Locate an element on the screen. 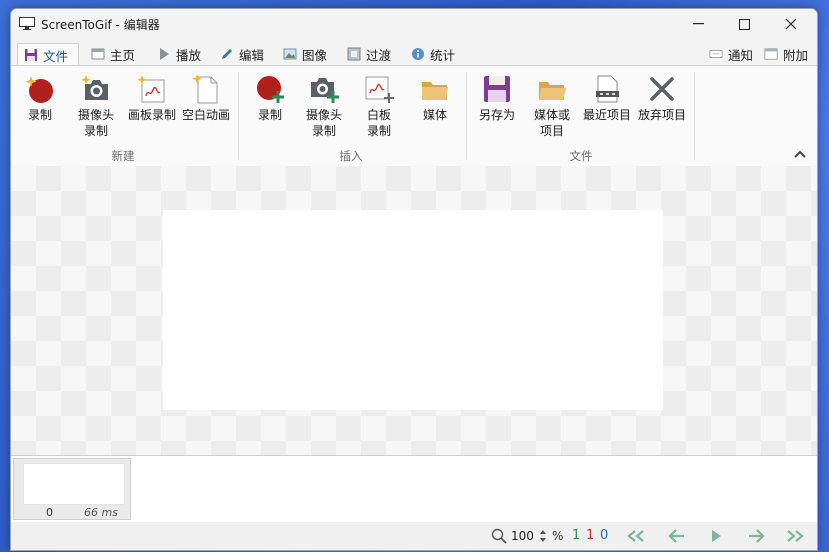  info-icon is located at coordinates (418, 54).